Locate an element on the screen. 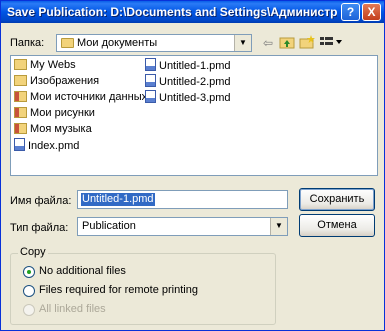 Image resolution: width=385 pixels, height=331 pixels. radio-no-additional-files is located at coordinates (29, 272).